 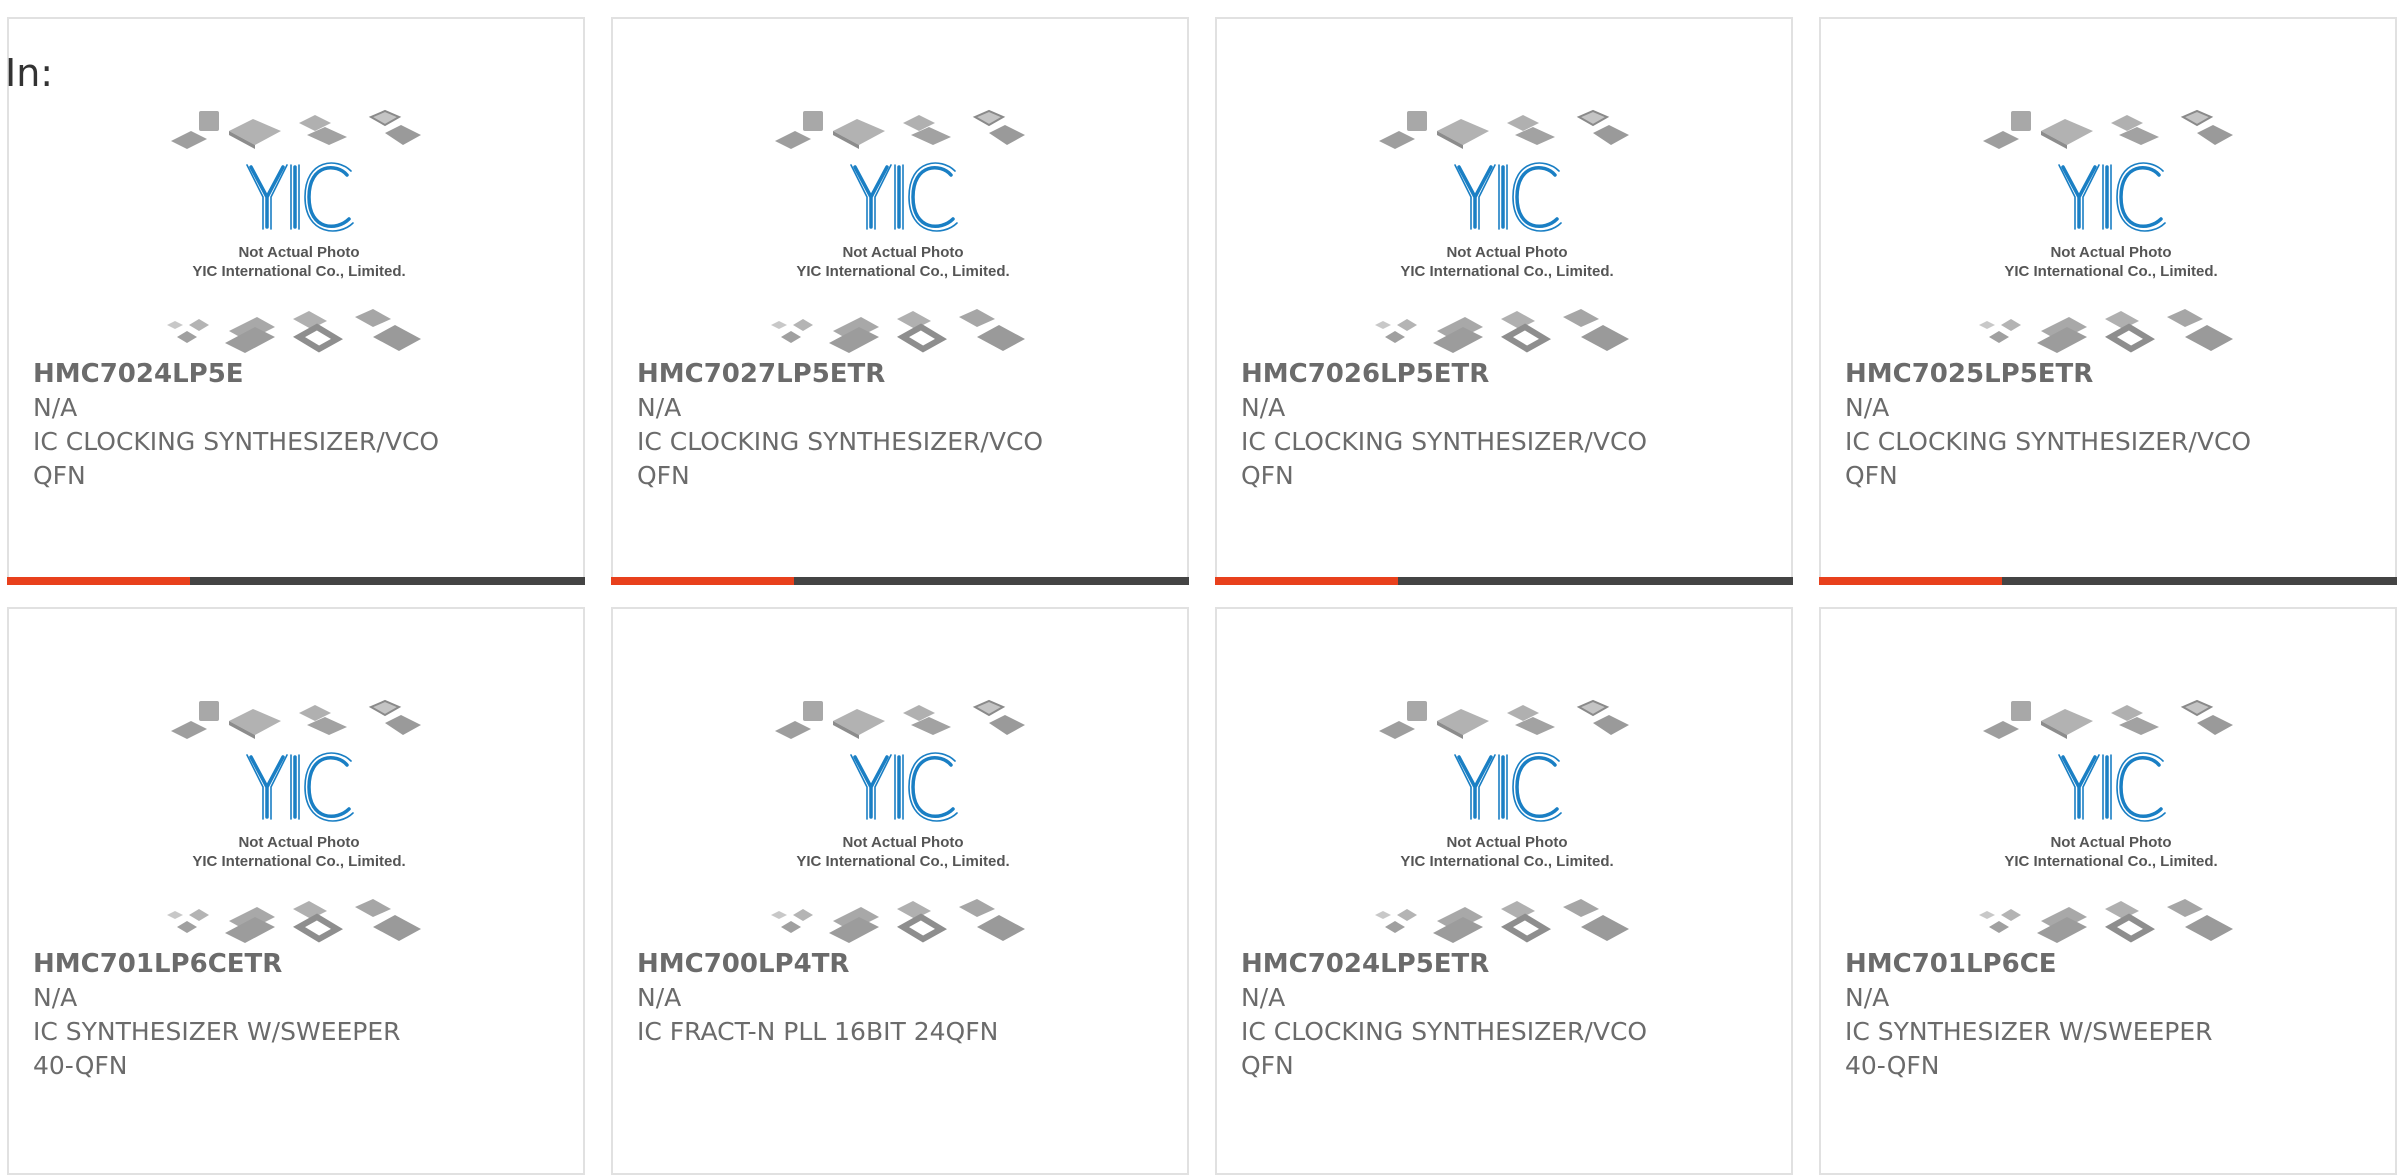 I want to click on part-number: HMC7027LP5ETR, so click(x=907, y=374).